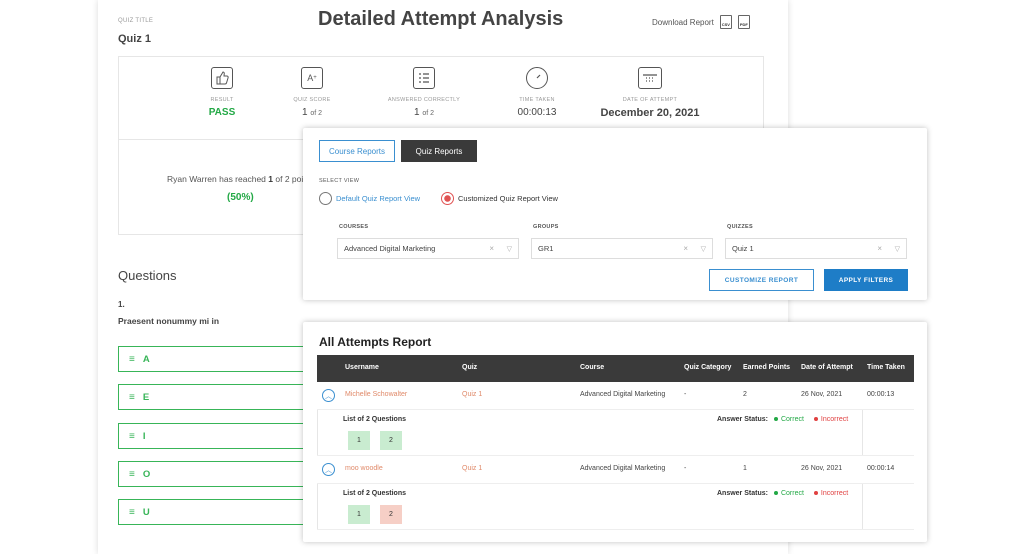 This screenshot has width=1024, height=554. What do you see at coordinates (169, 321) in the screenshot?
I see `question-text: Praesent nonummy mi in` at bounding box center [169, 321].